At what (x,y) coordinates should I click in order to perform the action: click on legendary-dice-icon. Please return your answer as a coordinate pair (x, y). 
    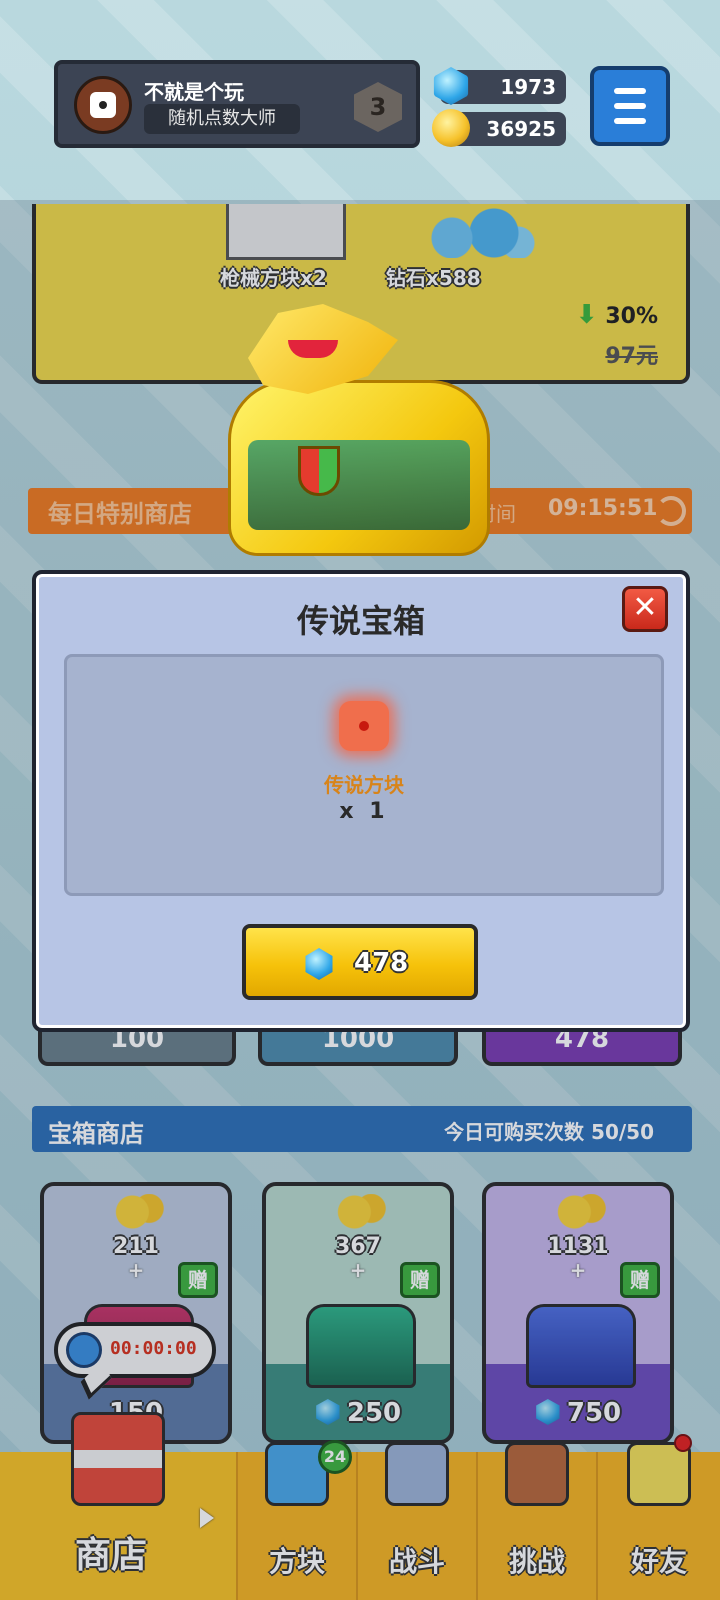
    Looking at the image, I should click on (364, 726).